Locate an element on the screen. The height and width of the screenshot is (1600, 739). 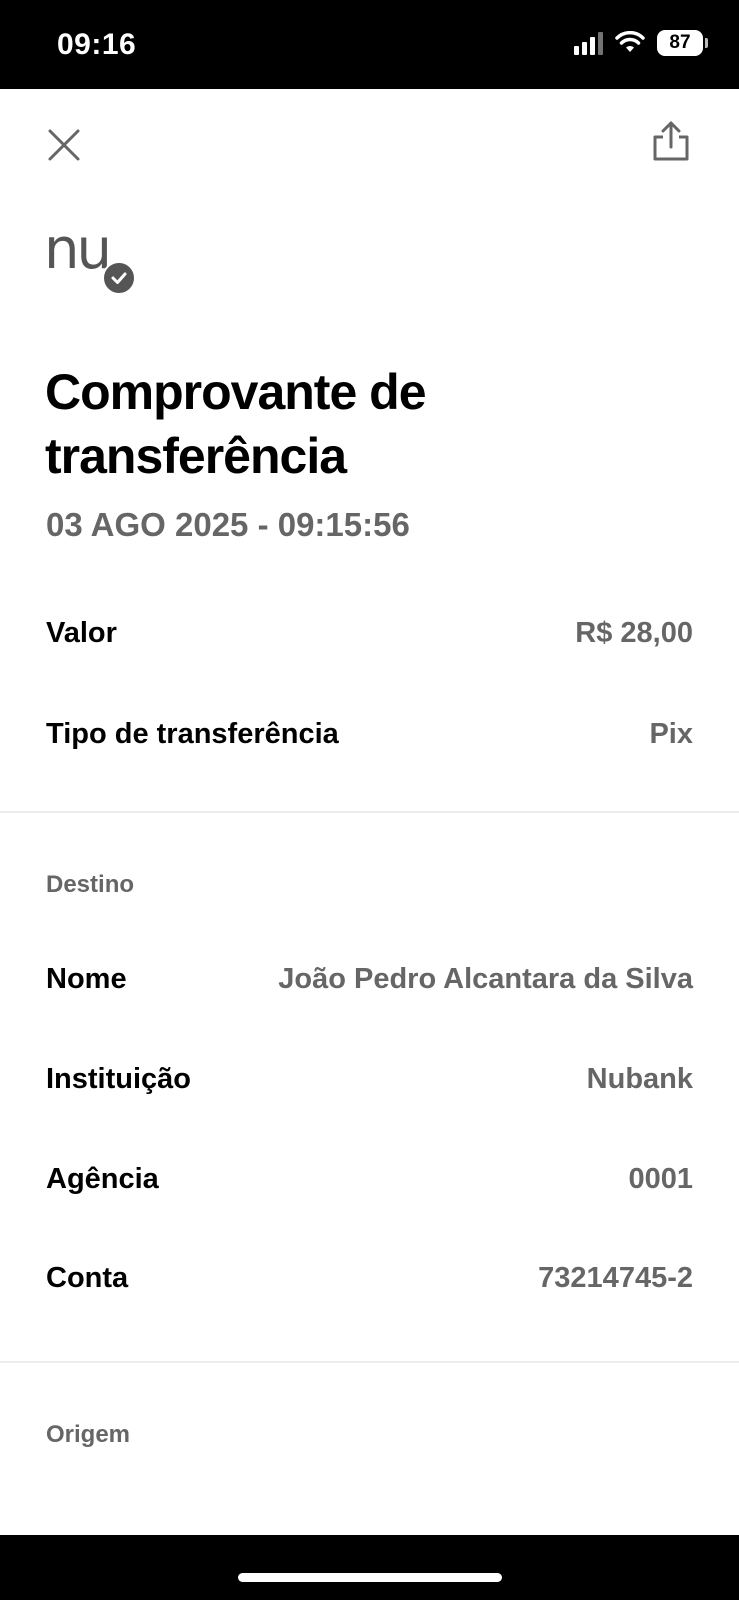
page-title: Comprovante de transferência is located at coordinates (236, 424).